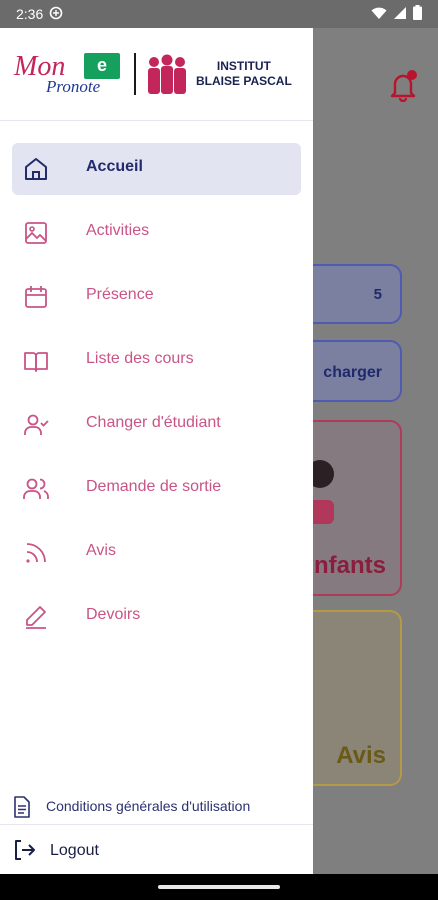  I want to click on school-name: INSTITUT BLAISE PASCAL, so click(244, 74).